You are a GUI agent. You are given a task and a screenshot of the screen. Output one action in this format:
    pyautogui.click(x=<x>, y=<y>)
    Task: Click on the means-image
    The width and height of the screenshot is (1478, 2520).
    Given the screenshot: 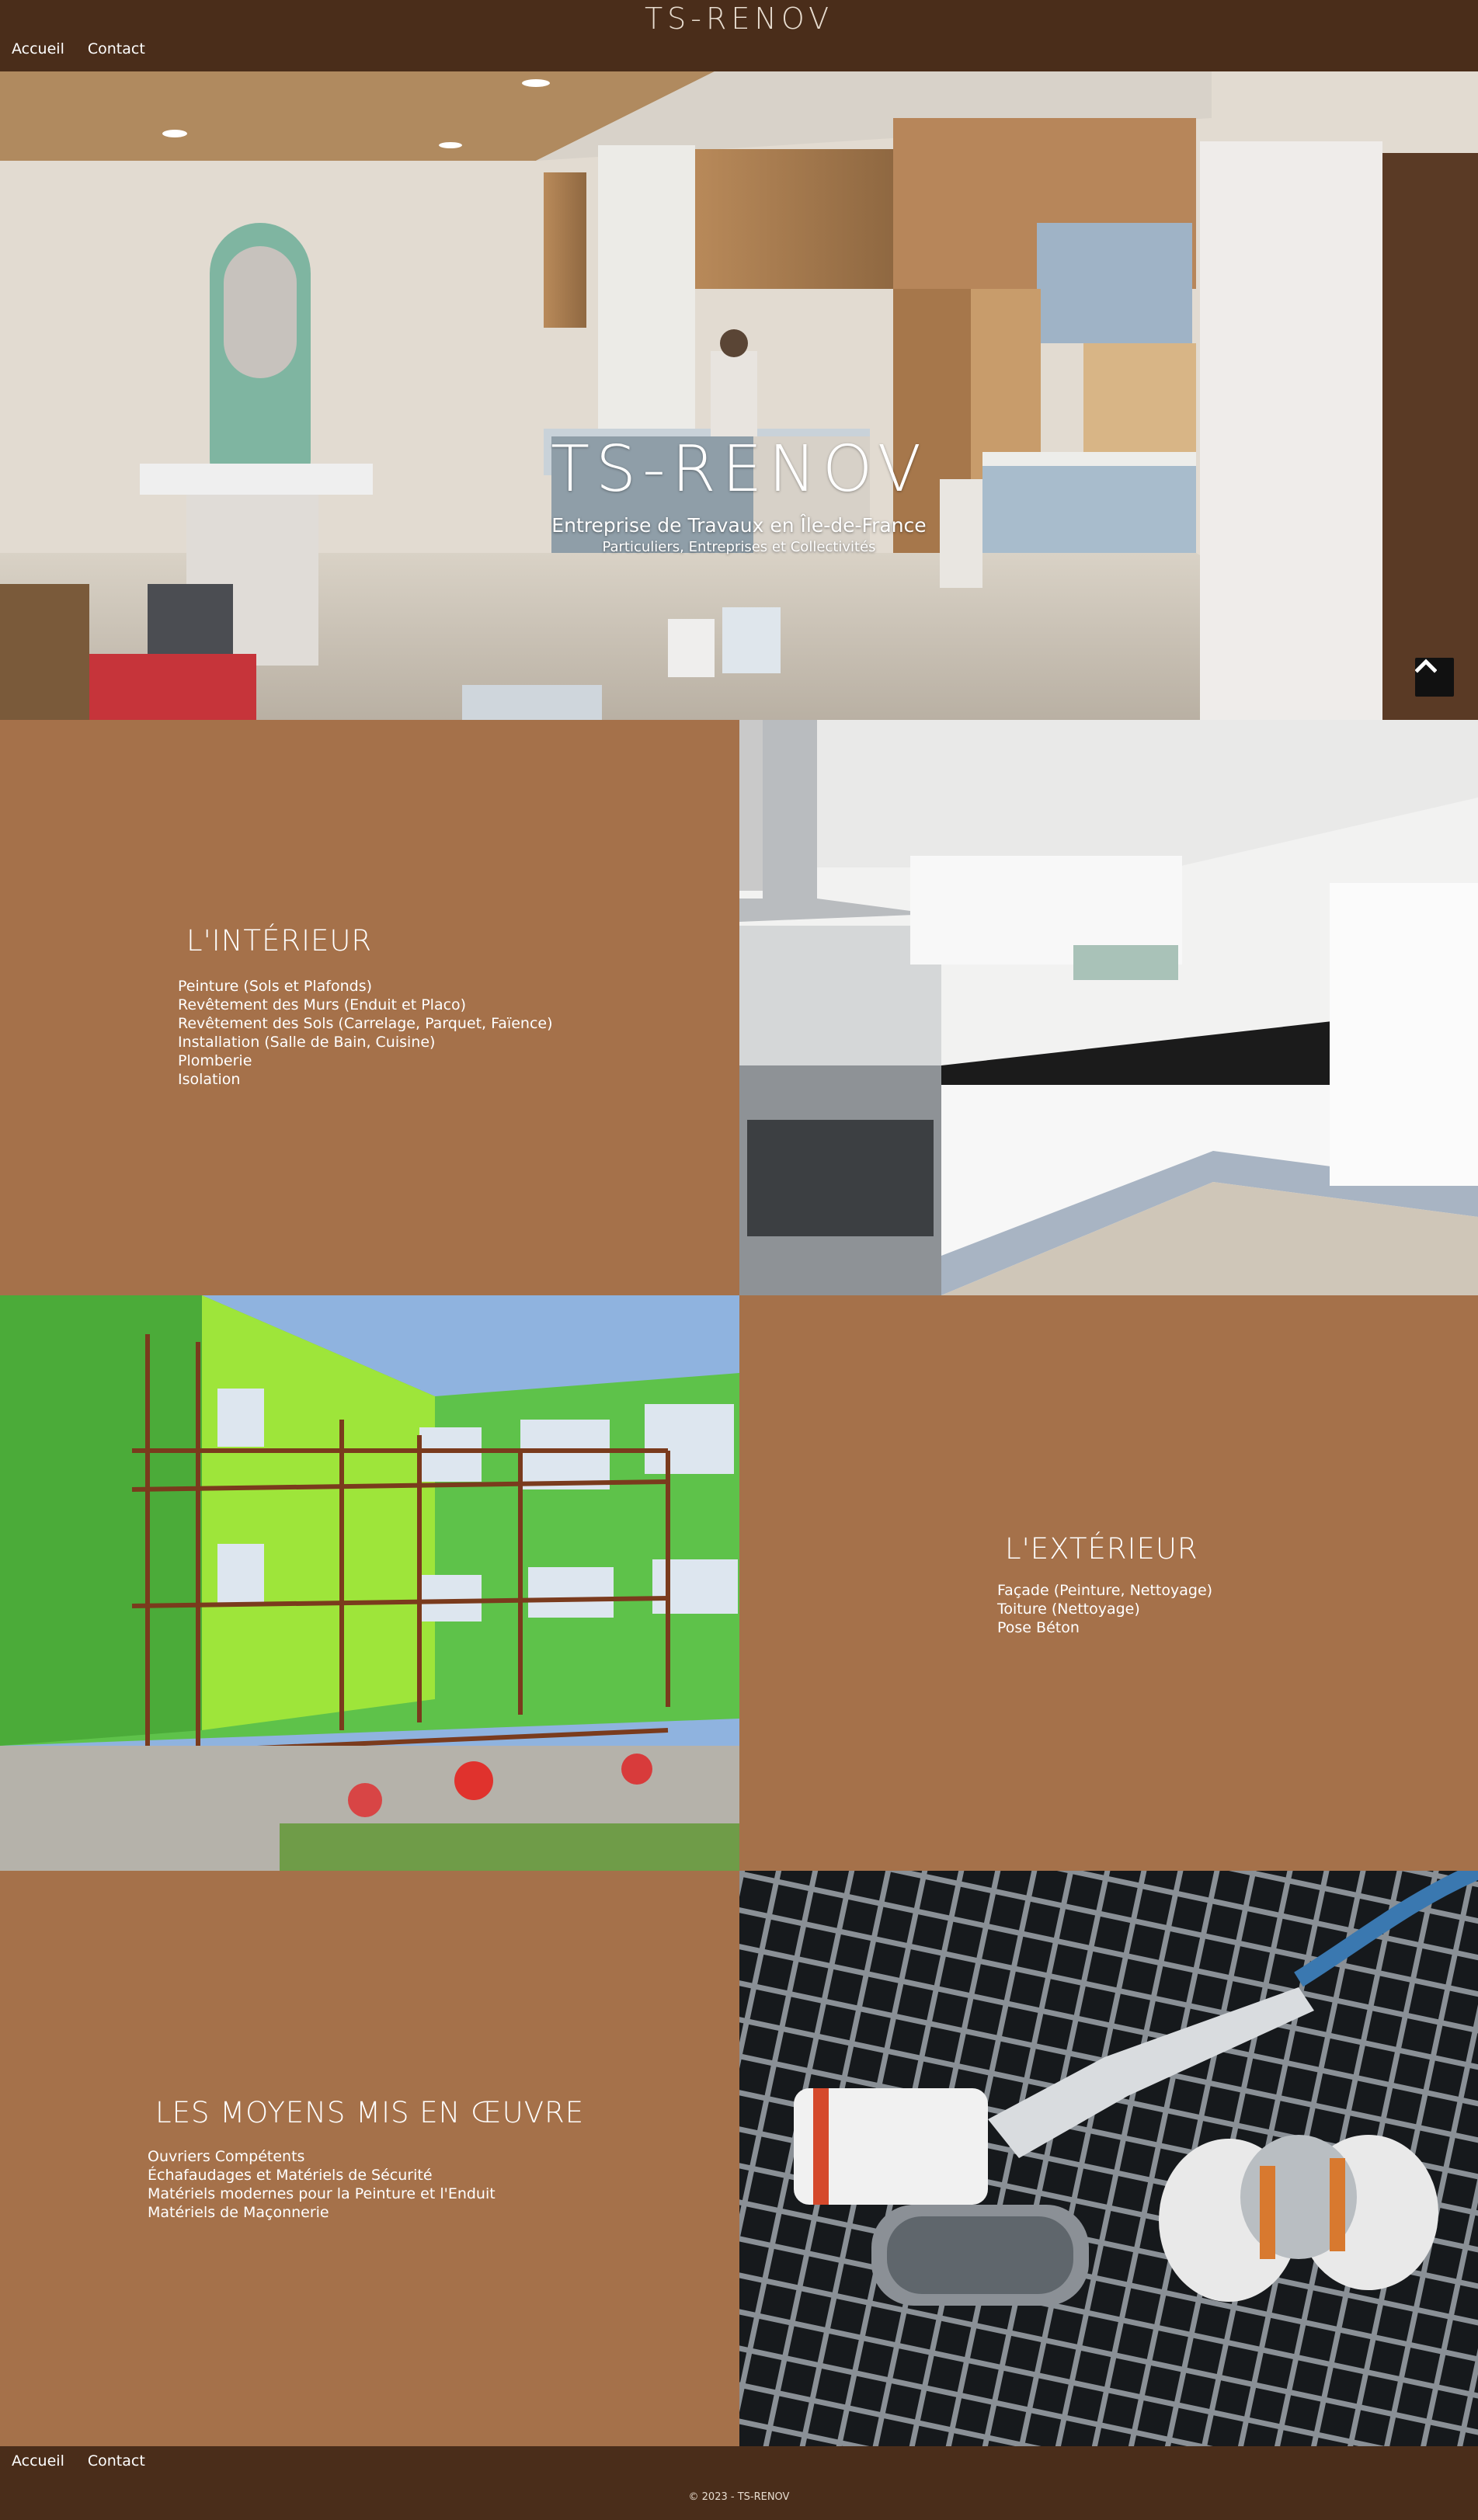 What is the action you would take?
    pyautogui.click(x=1108, y=2158)
    